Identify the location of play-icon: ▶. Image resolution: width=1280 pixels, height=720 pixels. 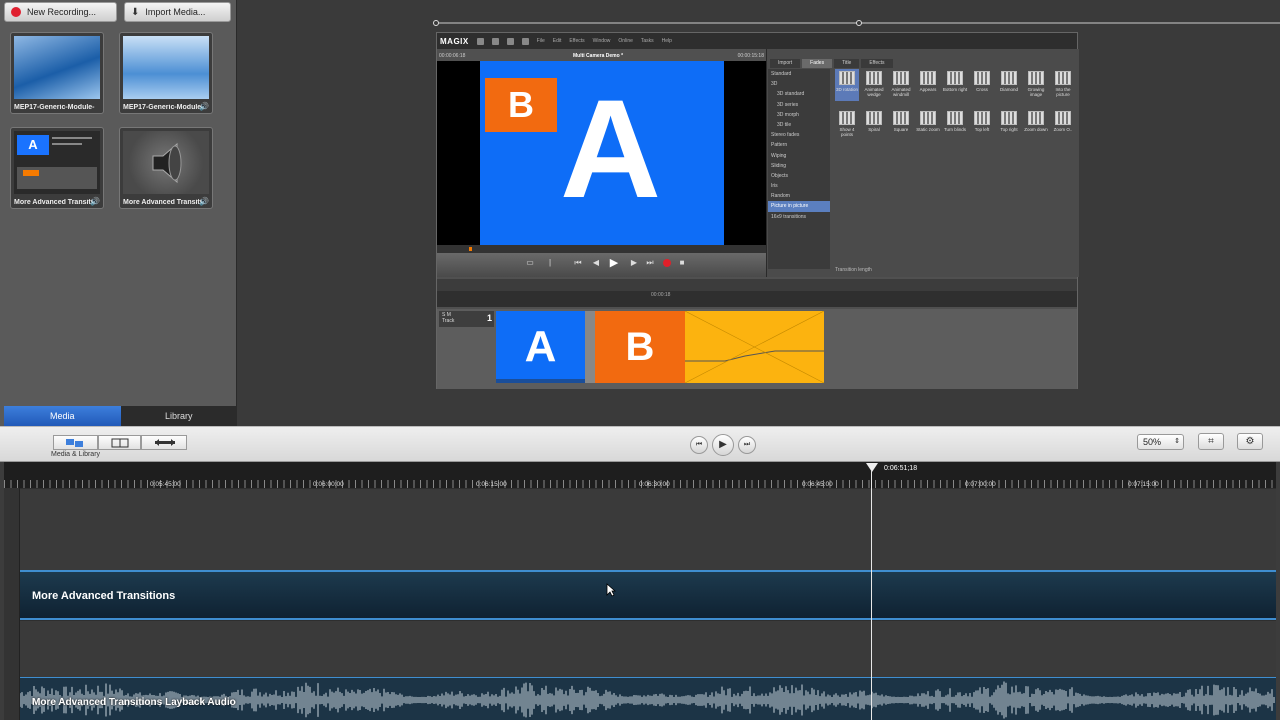
(614, 263).